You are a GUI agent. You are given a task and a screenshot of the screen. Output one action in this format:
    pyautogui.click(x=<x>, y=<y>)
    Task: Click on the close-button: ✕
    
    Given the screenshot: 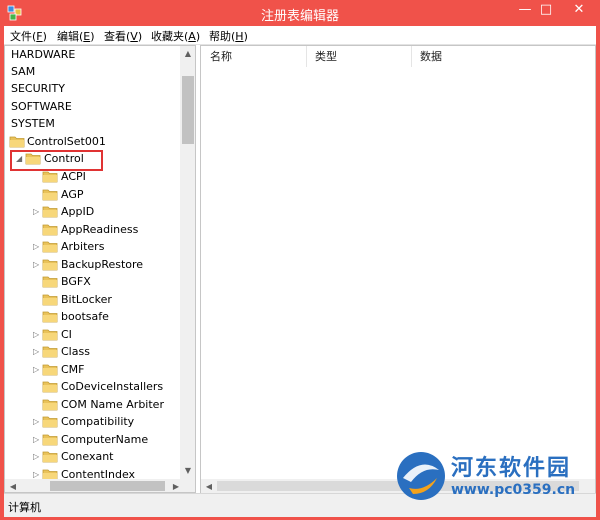 What is the action you would take?
    pyautogui.click(x=579, y=10)
    